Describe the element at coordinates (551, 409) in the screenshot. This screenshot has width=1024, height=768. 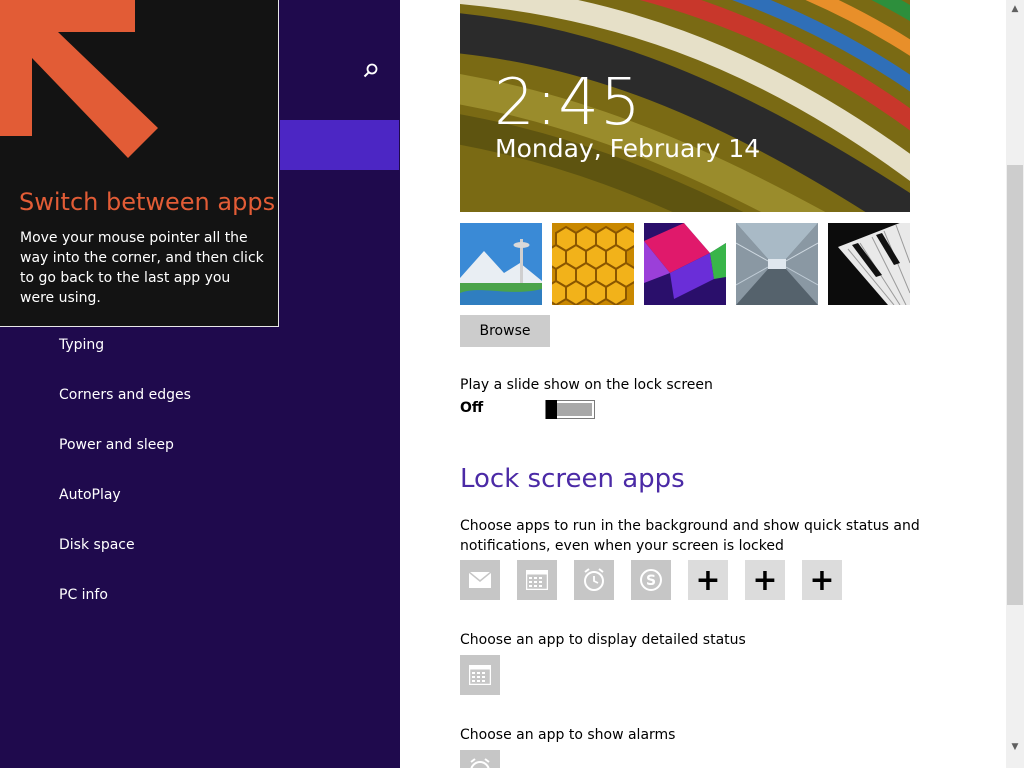
I see `toggle-knob` at that location.